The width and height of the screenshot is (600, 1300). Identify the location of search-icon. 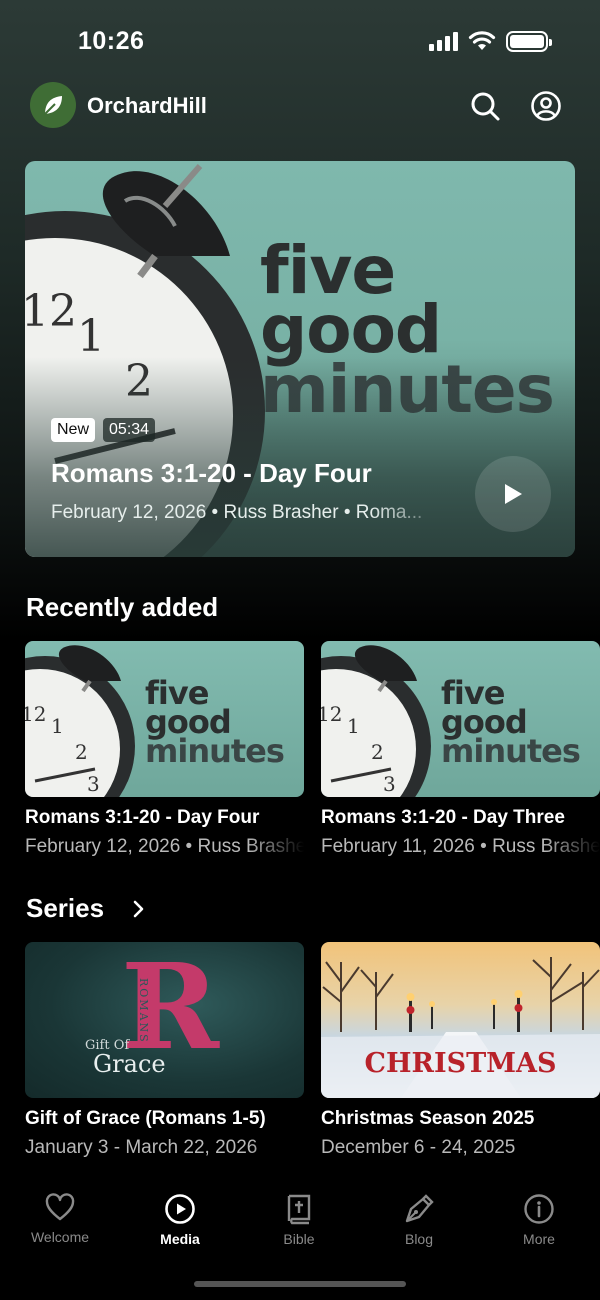
(485, 106).